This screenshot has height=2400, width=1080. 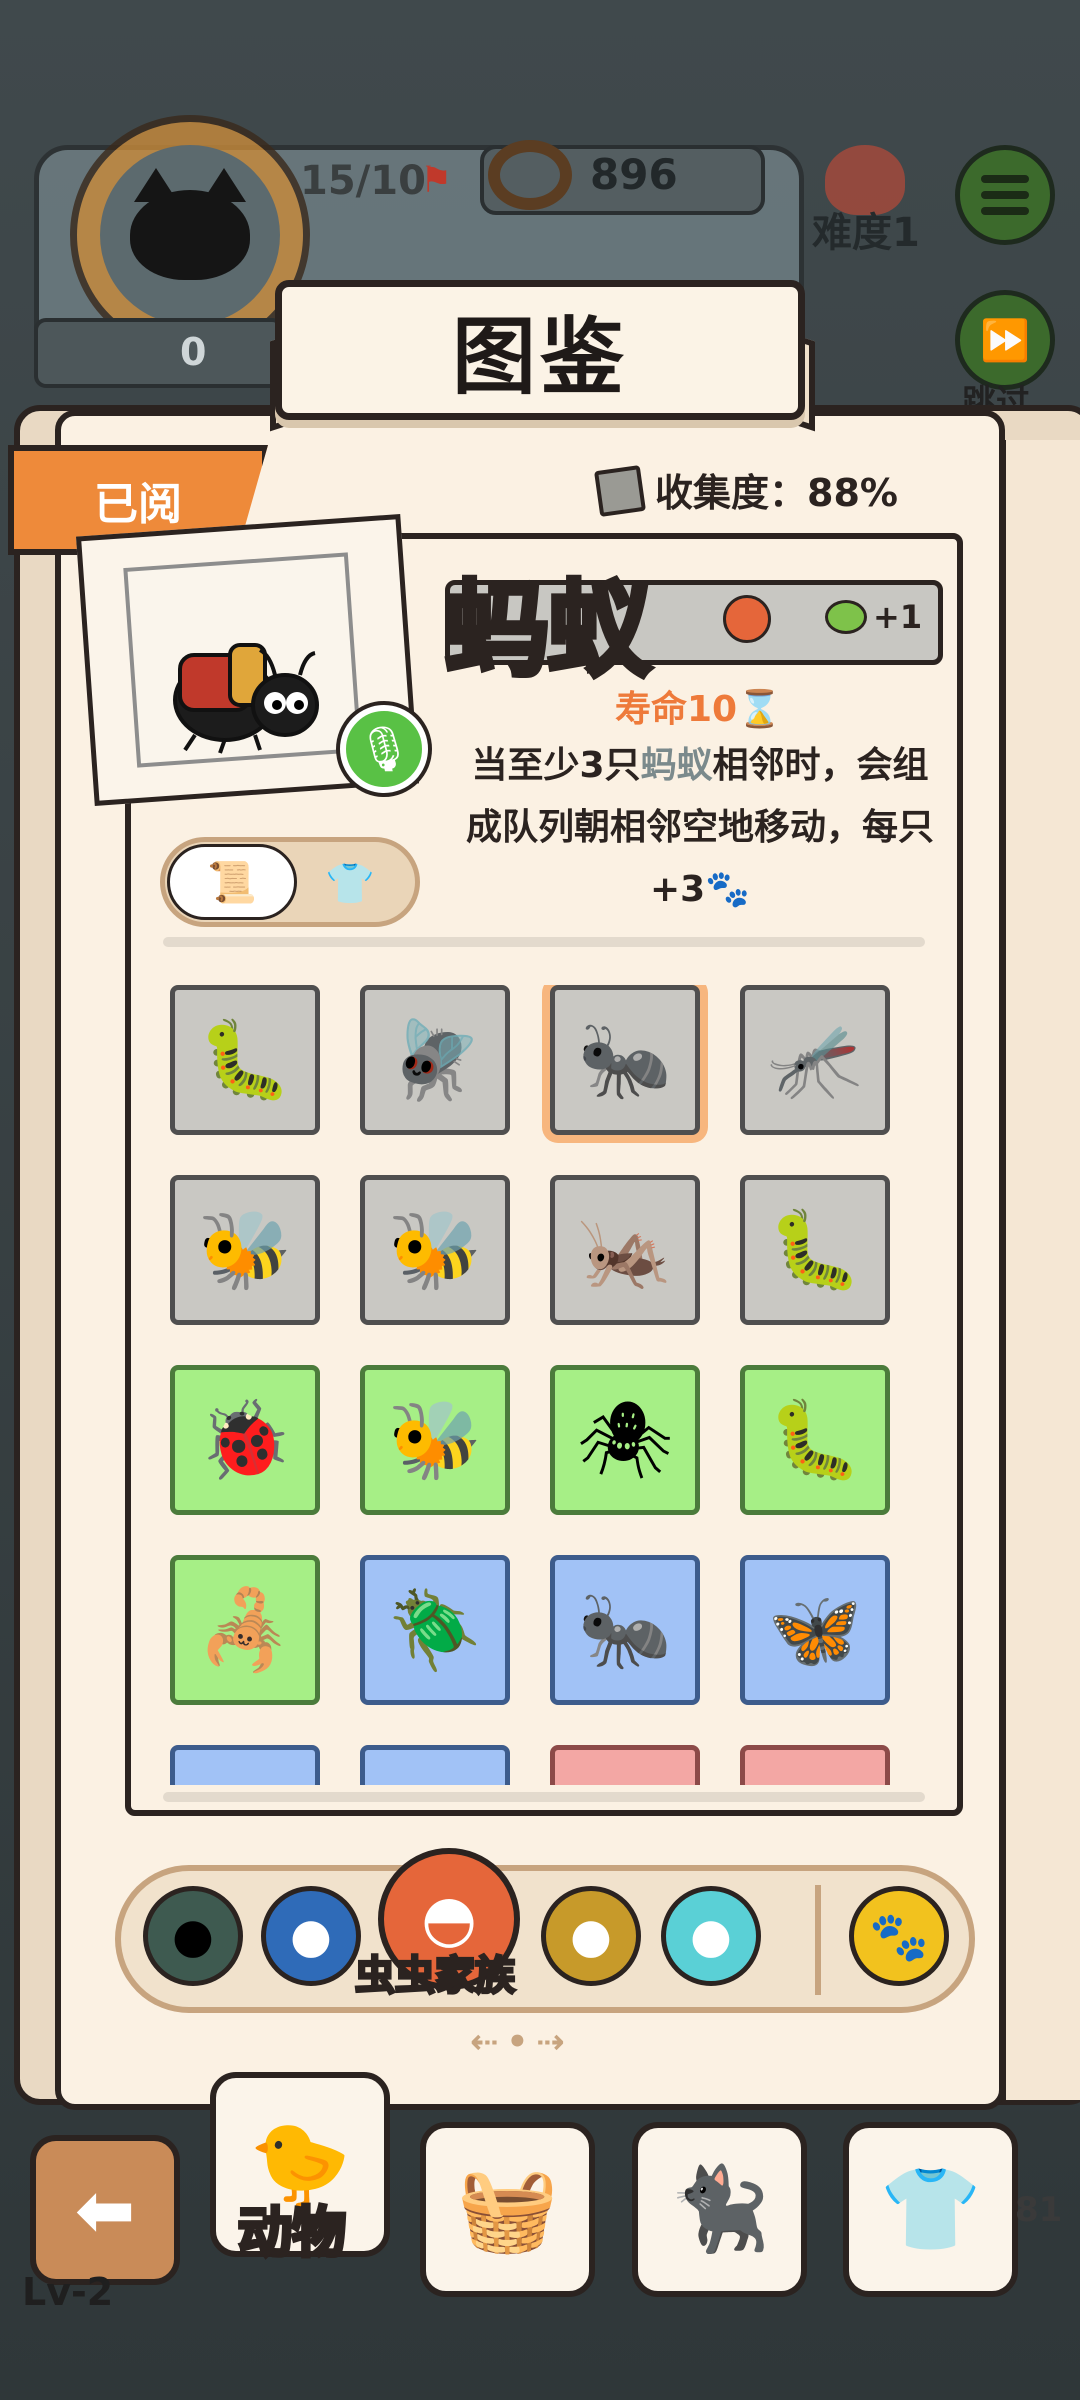 What do you see at coordinates (728, 889) in the screenshot?
I see `paw-icon: 🐾` at bounding box center [728, 889].